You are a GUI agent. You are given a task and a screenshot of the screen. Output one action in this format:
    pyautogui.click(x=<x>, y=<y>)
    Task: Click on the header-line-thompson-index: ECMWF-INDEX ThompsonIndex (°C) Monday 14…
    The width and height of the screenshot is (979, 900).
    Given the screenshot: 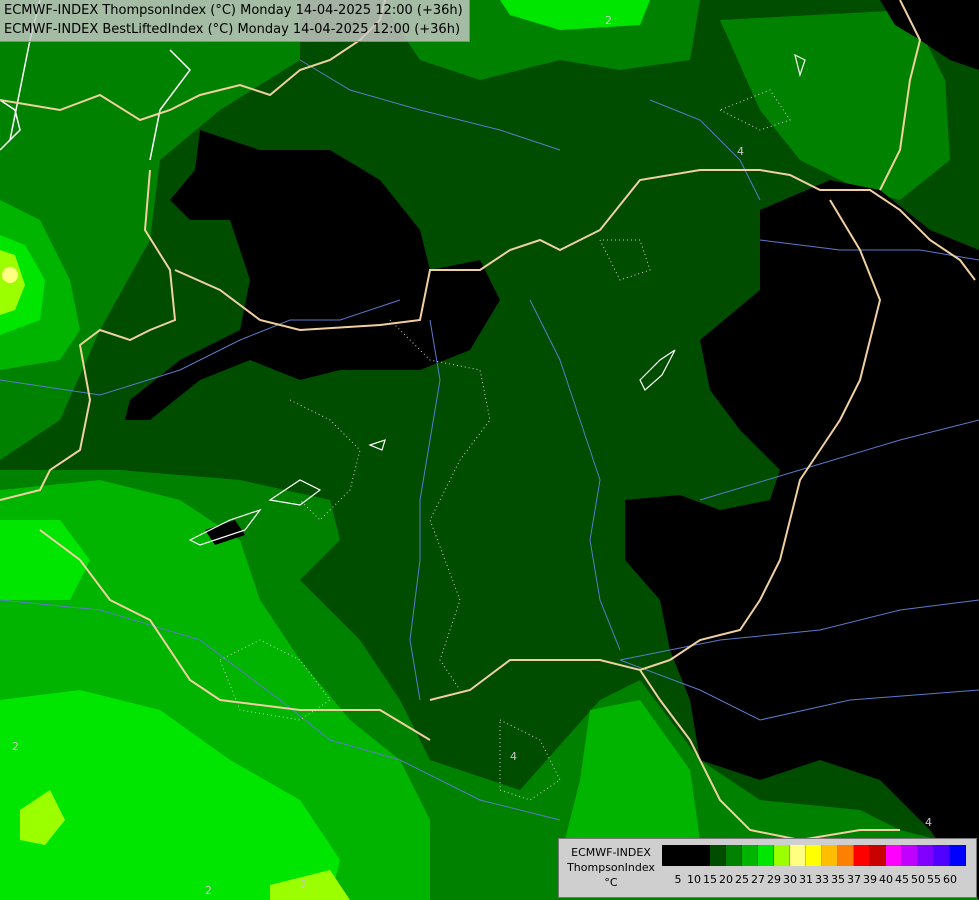 What is the action you would take?
    pyautogui.click(x=233, y=10)
    